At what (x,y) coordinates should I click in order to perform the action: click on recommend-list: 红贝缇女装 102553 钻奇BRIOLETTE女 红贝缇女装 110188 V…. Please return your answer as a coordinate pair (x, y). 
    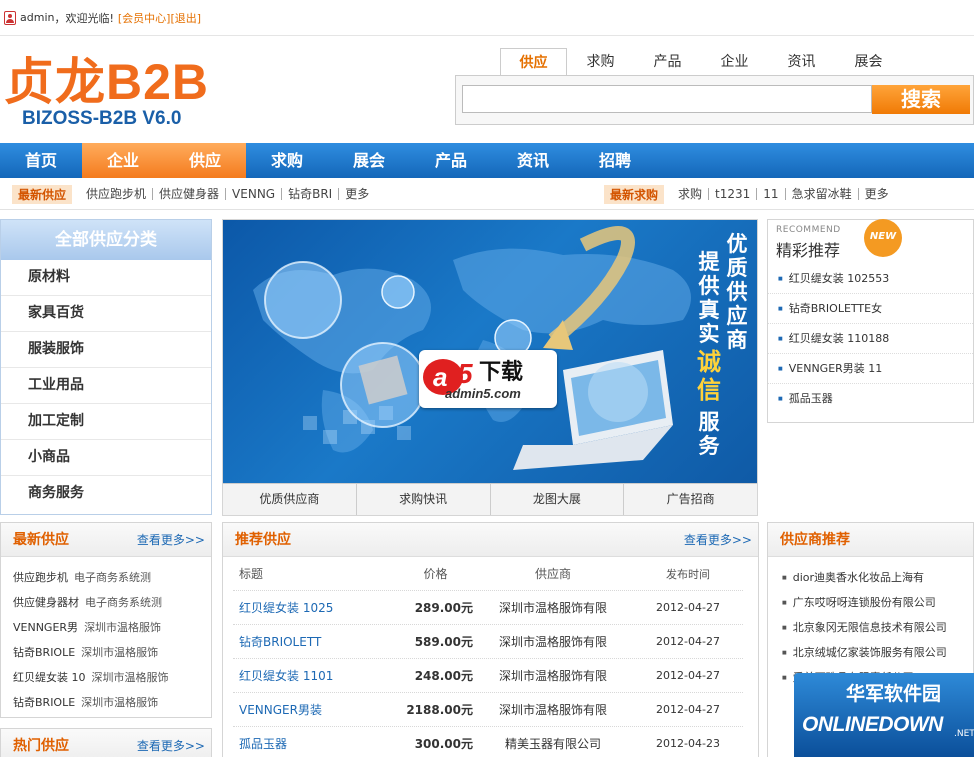
    Looking at the image, I should click on (870, 339).